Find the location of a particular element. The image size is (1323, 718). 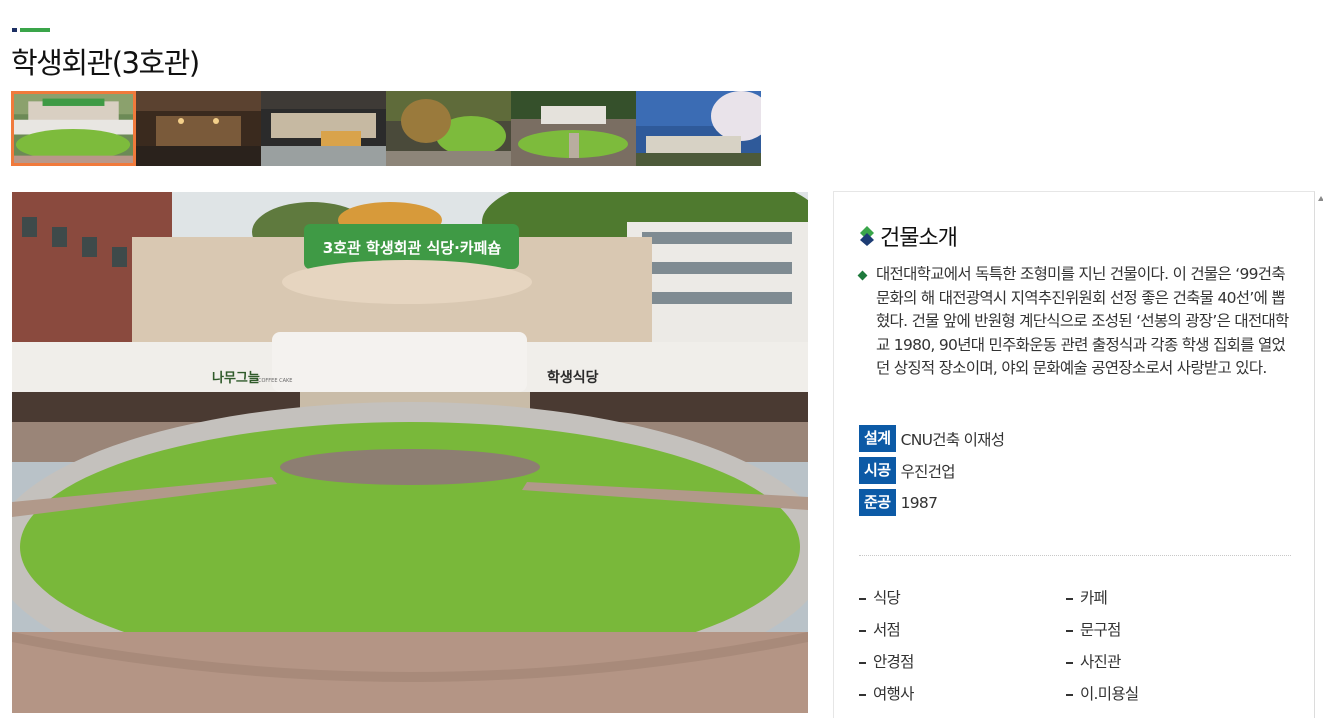

facility-item: 안경점 is located at coordinates (962, 662).